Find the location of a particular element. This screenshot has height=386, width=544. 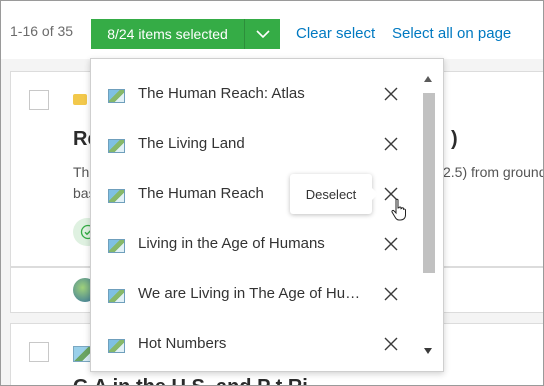

selection-dropdown-toggle is located at coordinates (262, 34).